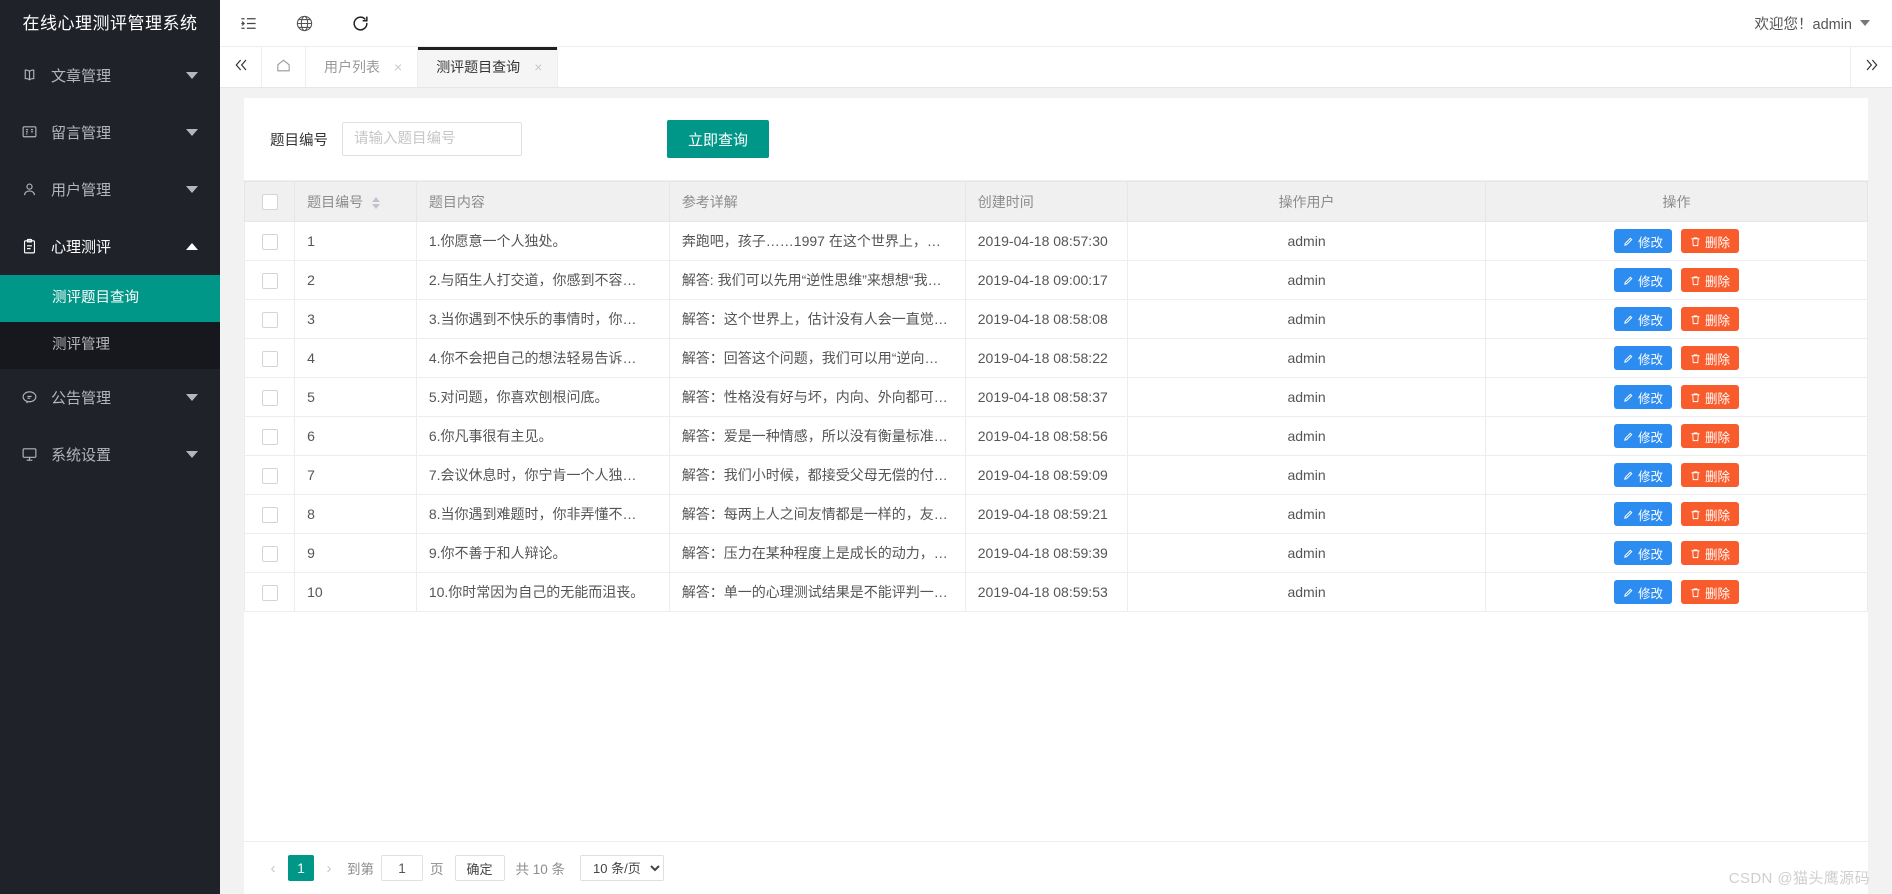  What do you see at coordinates (718, 139) in the screenshot?
I see `search-submit-button: 立即查询` at bounding box center [718, 139].